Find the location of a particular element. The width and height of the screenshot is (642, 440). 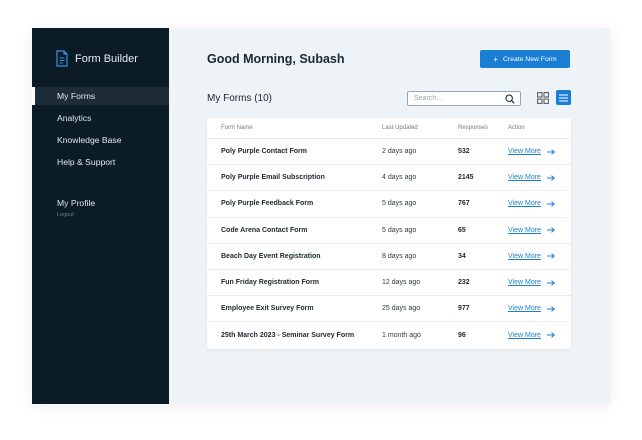

sidebar-item-help-support: Help & Support is located at coordinates (100, 162).